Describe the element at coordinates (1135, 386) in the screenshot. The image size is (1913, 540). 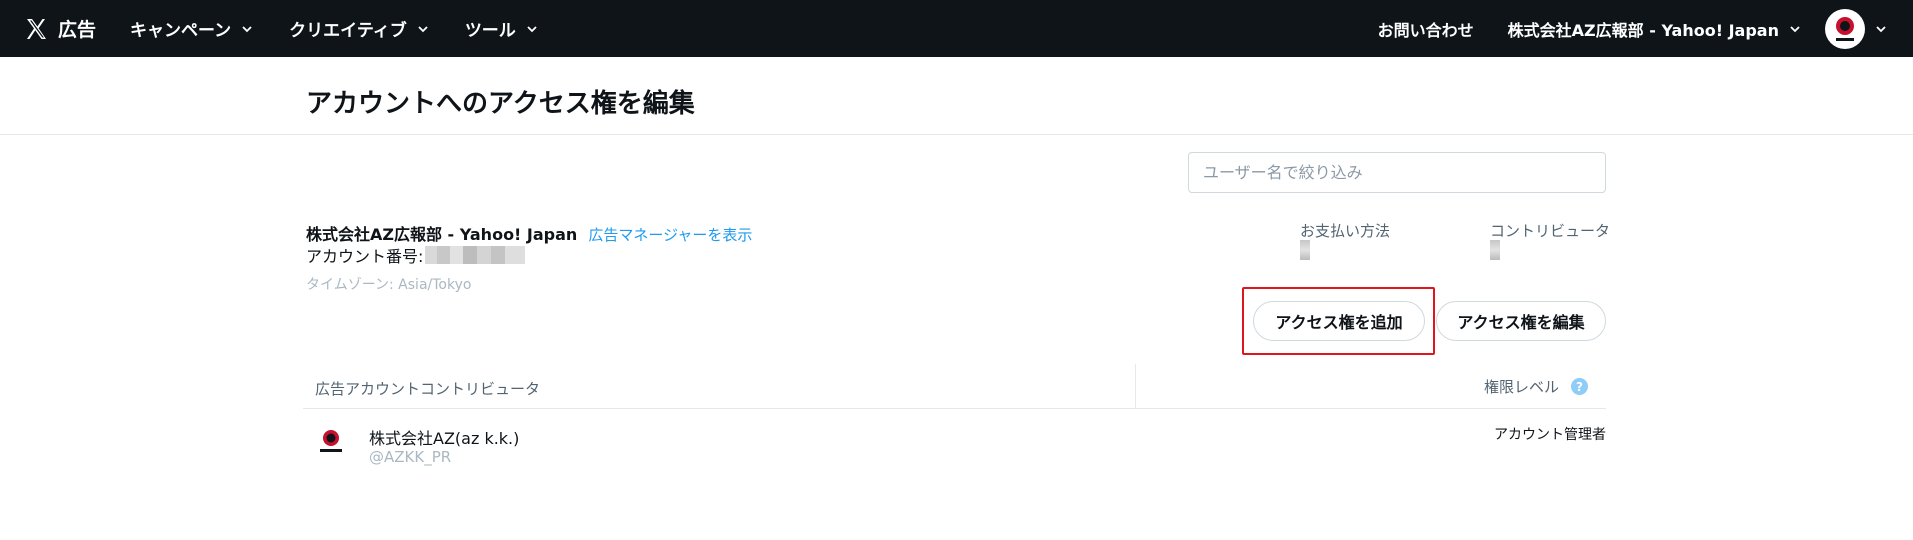
I see `column-divider` at that location.